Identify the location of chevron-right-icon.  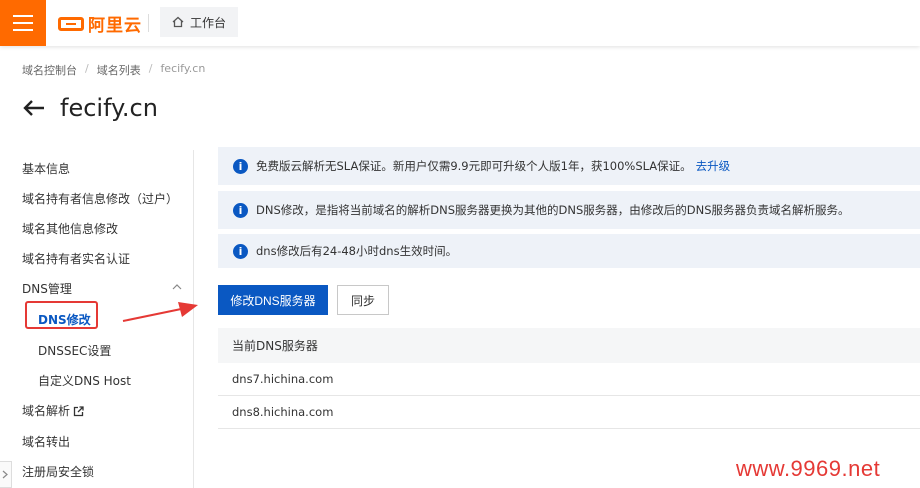
(5, 474).